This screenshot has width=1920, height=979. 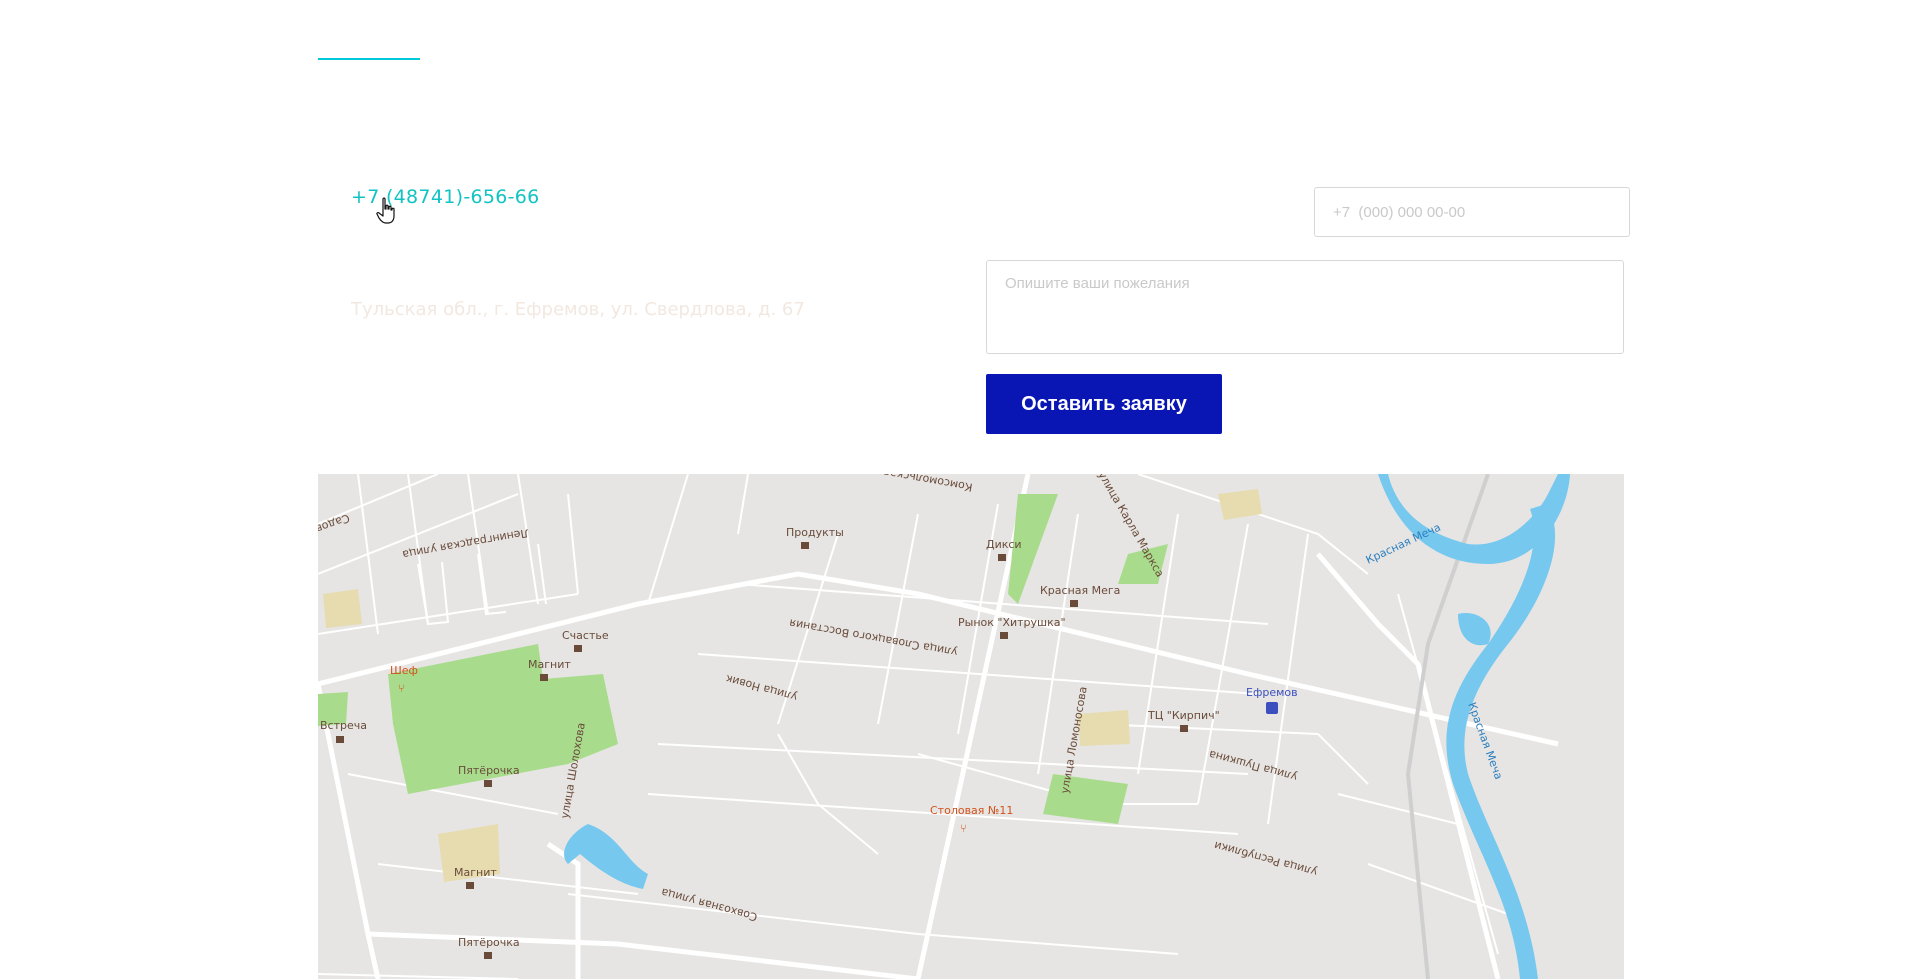 What do you see at coordinates (343, 725) in the screenshot?
I see `svg-text: Встреча` at bounding box center [343, 725].